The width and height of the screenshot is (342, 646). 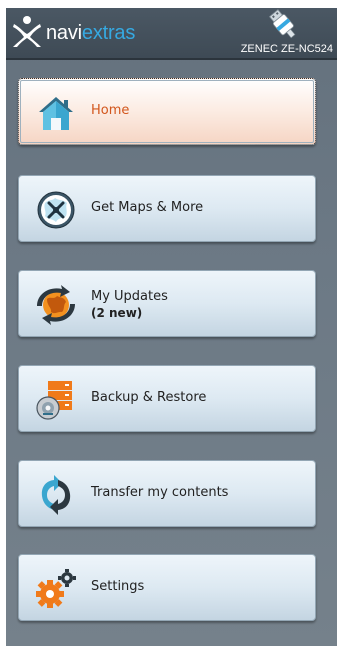 I want to click on brand-logo-text: naviextras, so click(x=90, y=33).